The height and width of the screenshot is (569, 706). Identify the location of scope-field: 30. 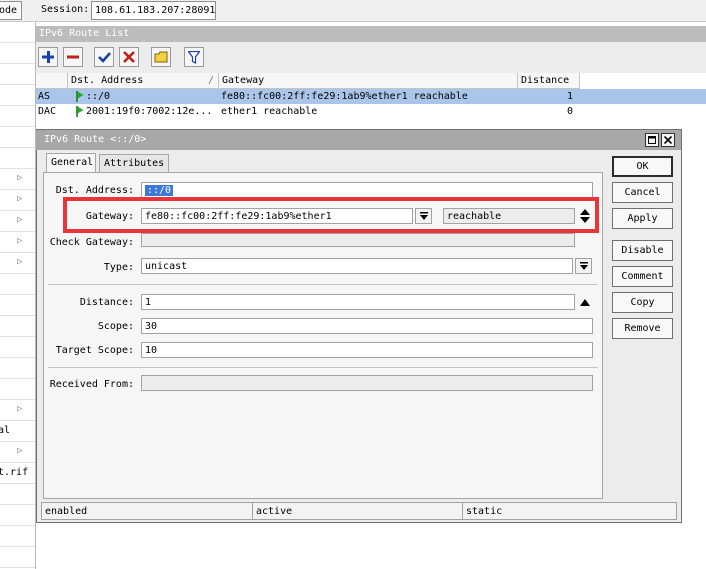
(367, 326).